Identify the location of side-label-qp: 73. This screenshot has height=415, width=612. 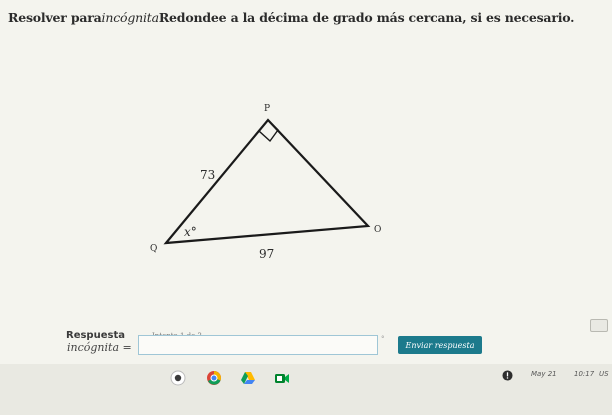
(207, 175).